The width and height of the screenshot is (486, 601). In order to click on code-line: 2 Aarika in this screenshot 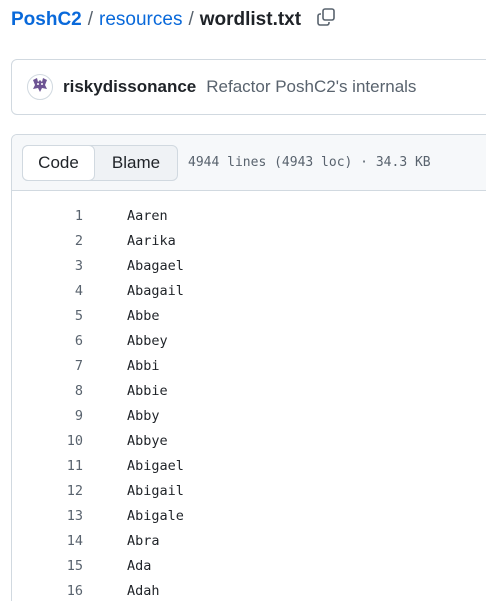, I will do `click(249, 240)`.